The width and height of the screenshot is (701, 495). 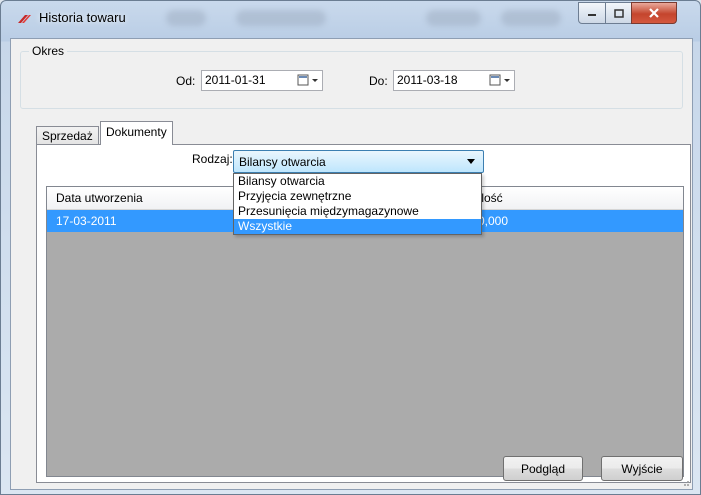 What do you see at coordinates (358, 161) in the screenshot?
I see `type-combobox: Bilansy otwarcia` at bounding box center [358, 161].